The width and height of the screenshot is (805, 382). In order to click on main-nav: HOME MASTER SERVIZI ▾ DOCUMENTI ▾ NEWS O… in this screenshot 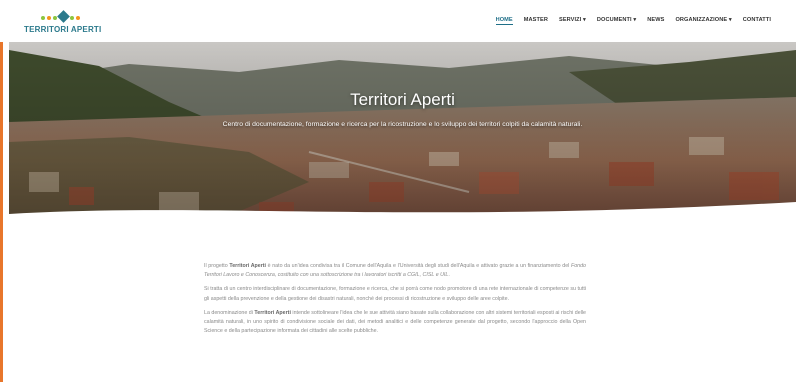, I will do `click(633, 21)`.